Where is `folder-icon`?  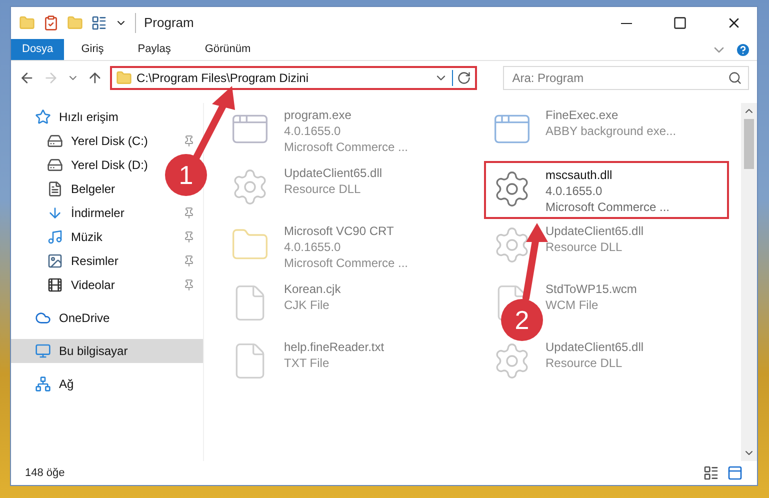
folder-icon is located at coordinates (124, 78).